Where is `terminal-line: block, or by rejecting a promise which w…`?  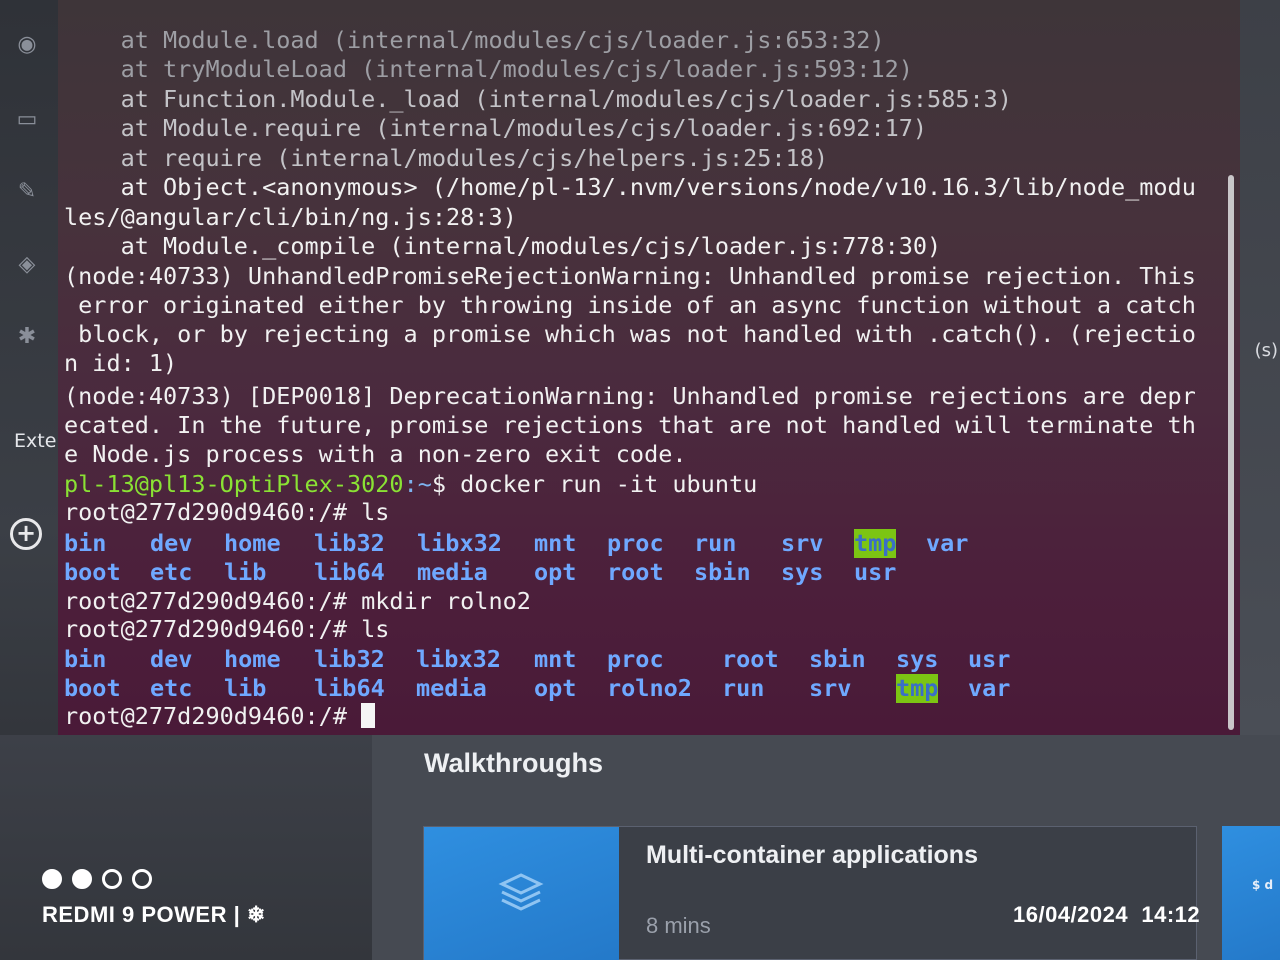 terminal-line: block, or by rejecting a promise which w… is located at coordinates (630, 334).